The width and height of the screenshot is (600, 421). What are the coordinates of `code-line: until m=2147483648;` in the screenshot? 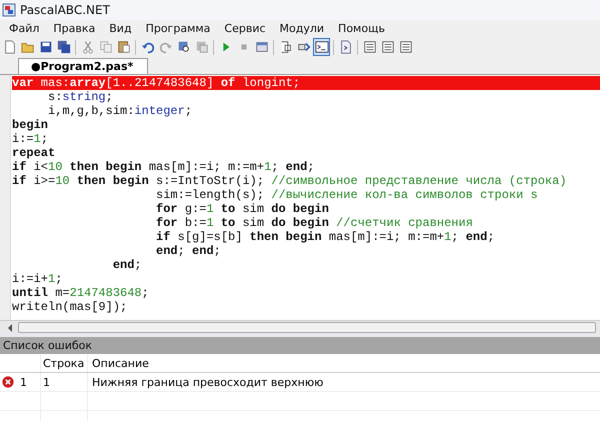 It's located at (81, 293).